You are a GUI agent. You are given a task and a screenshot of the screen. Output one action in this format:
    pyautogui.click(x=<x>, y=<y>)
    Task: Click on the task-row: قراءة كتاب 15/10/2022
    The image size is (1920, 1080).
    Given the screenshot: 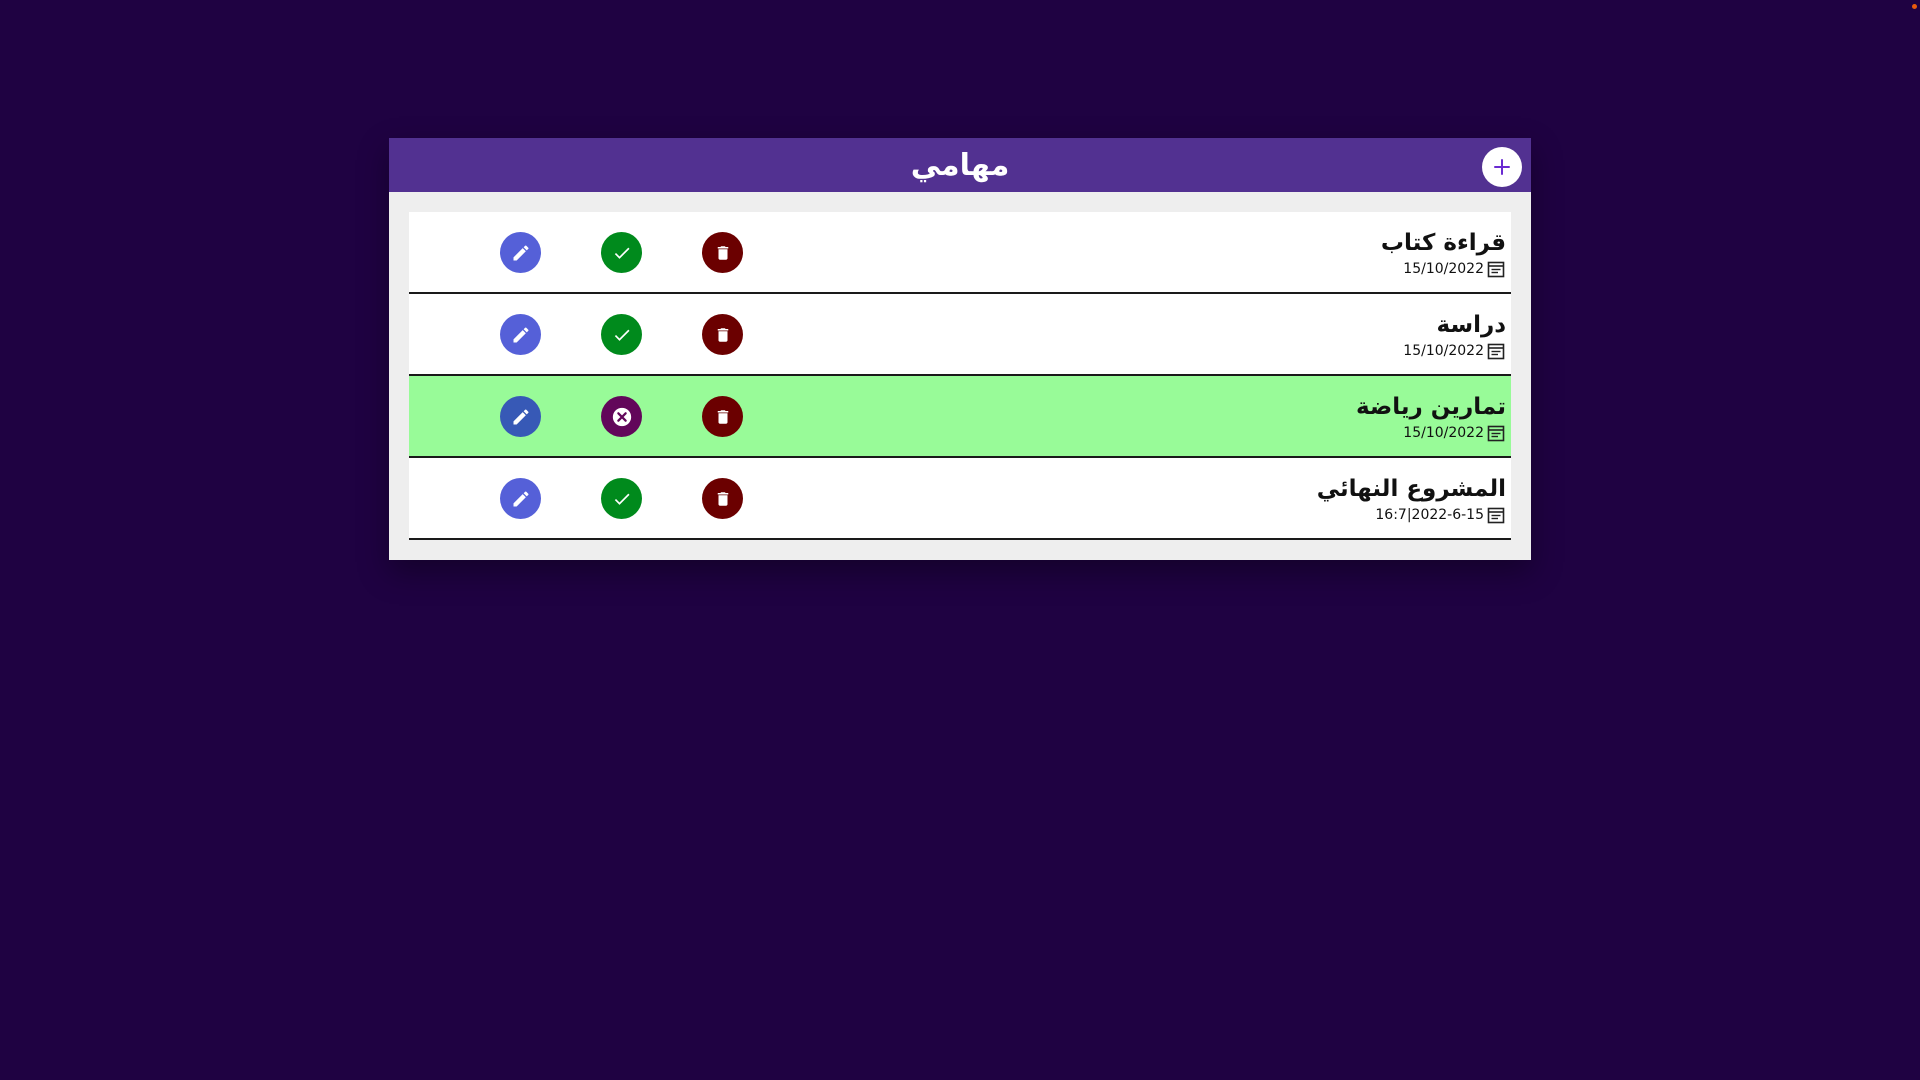 What is the action you would take?
    pyautogui.click(x=960, y=253)
    